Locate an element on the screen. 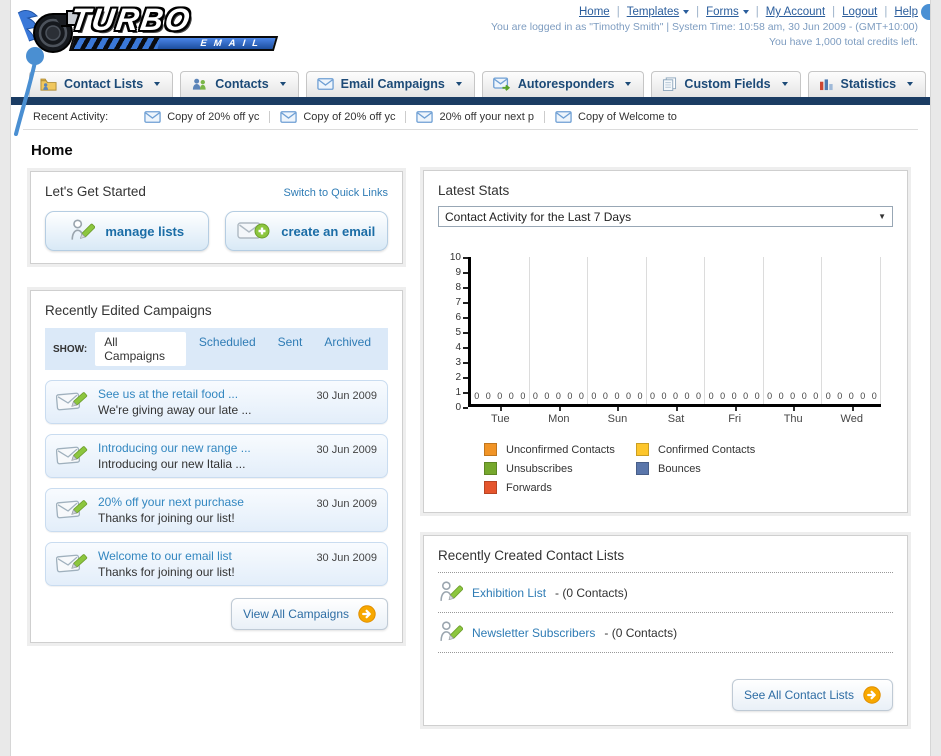  campaign-title-link: 20% off your next purchase is located at coordinates (171, 502).